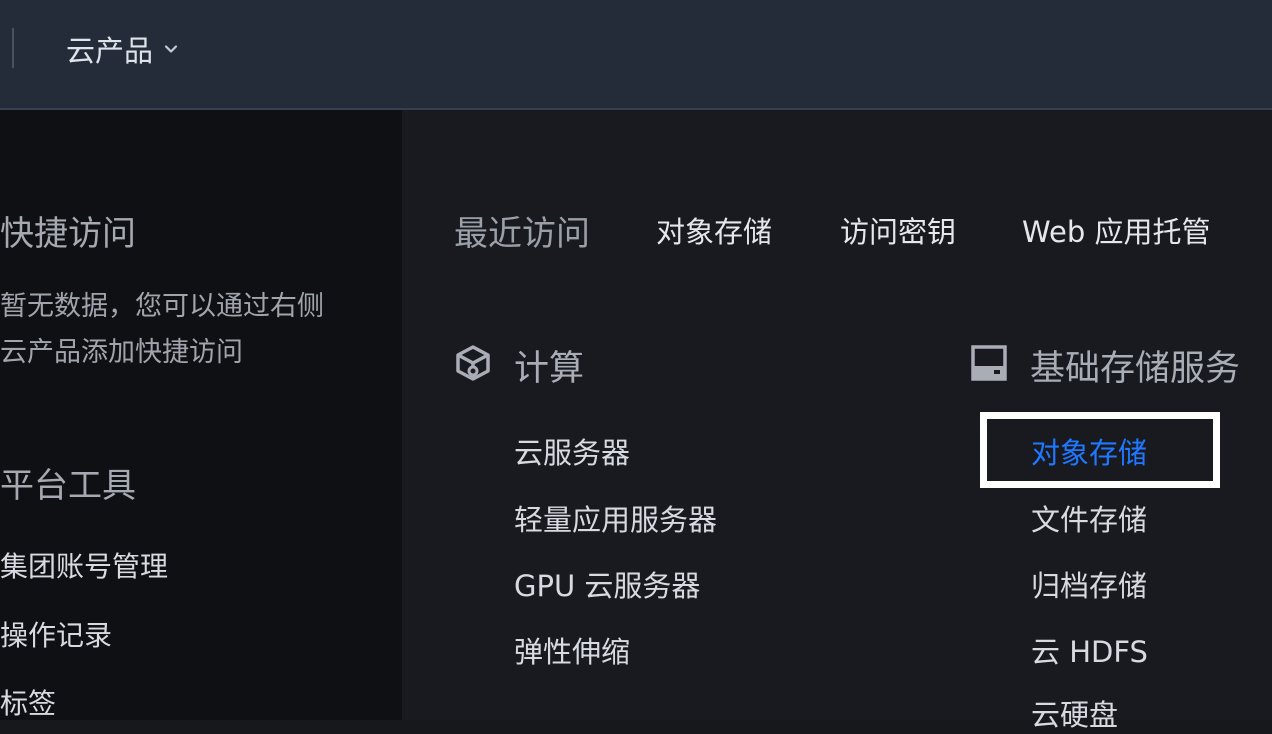 The image size is (1272, 734). I want to click on chevron-down-icon, so click(171, 49).